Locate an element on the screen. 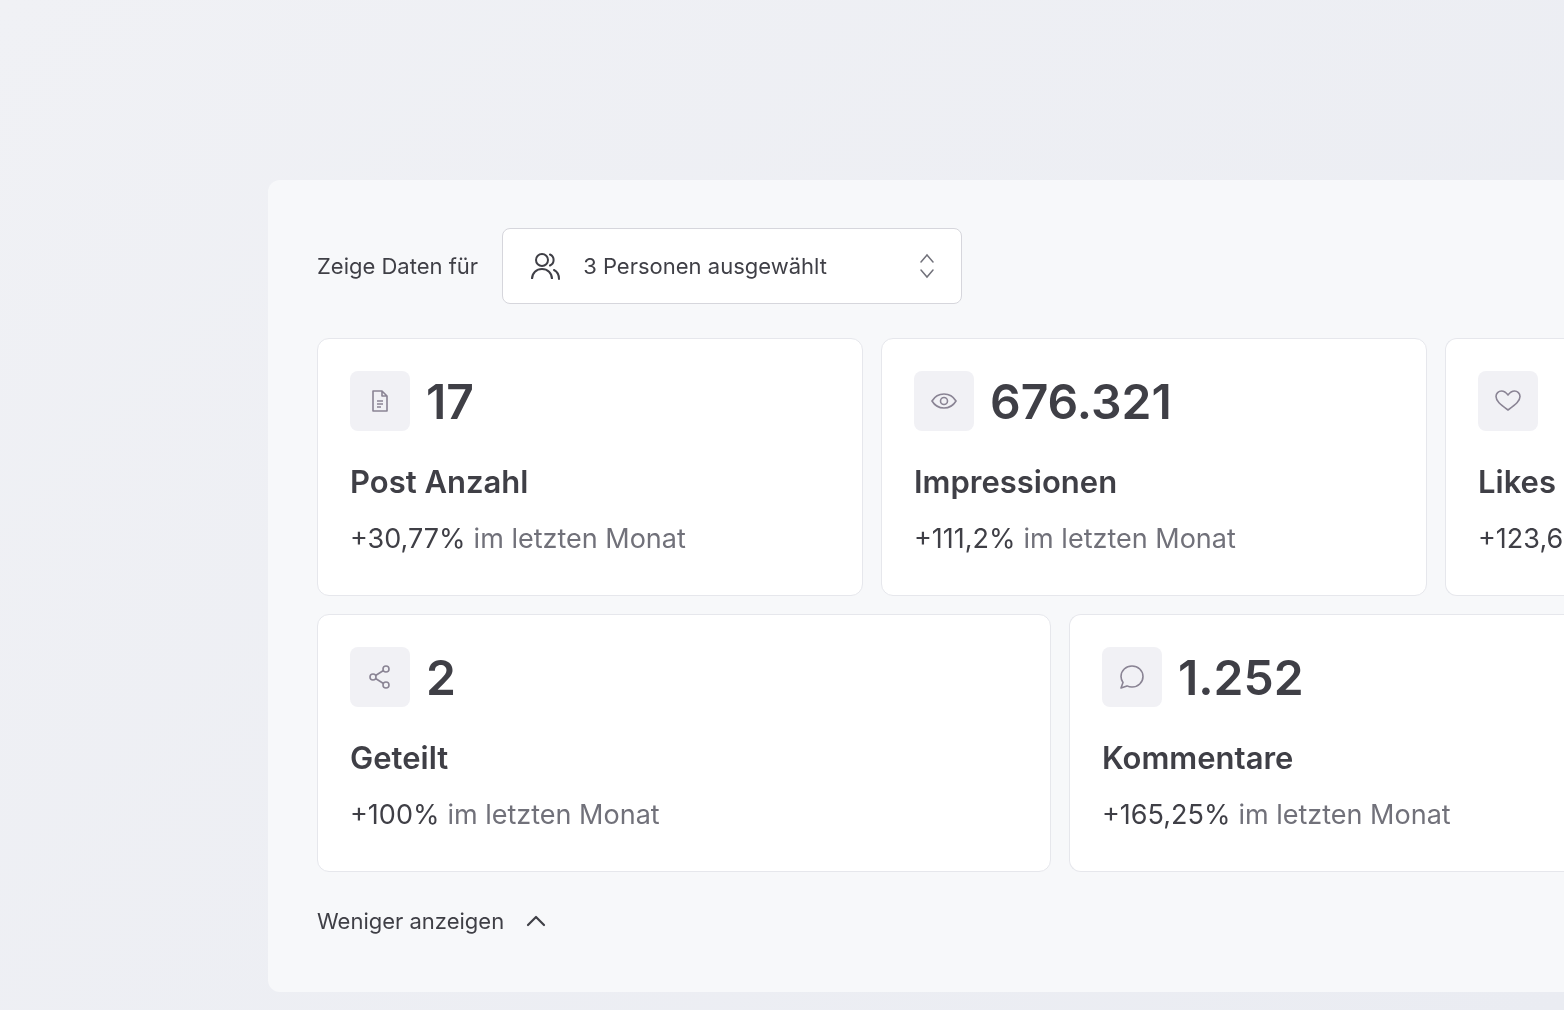  stat-value: 1.252 is located at coordinates (1241, 677).